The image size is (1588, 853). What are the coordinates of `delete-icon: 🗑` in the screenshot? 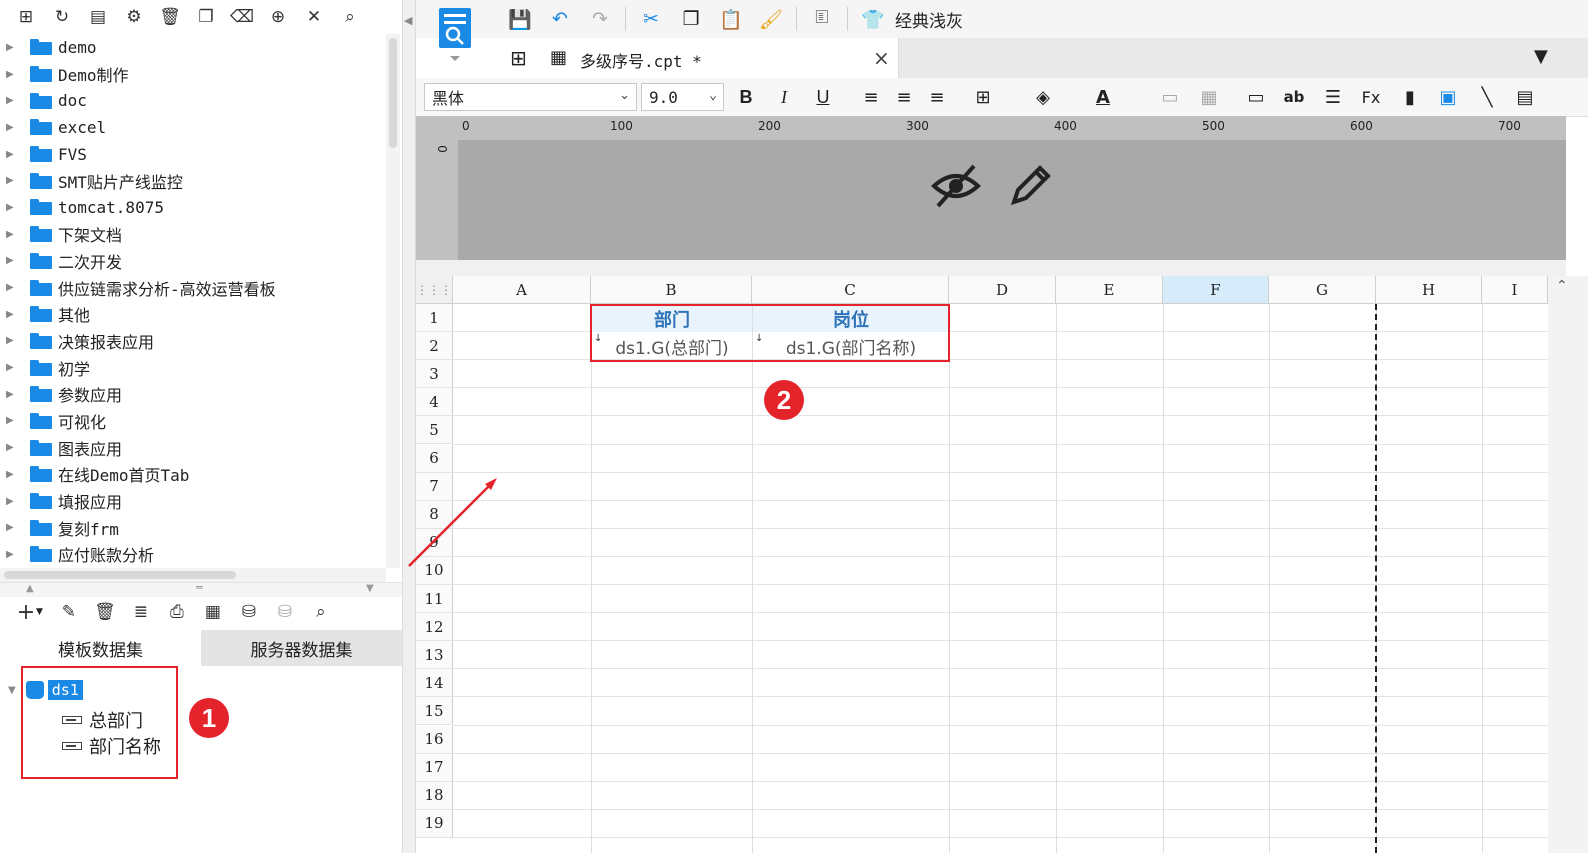 It's located at (170, 17).